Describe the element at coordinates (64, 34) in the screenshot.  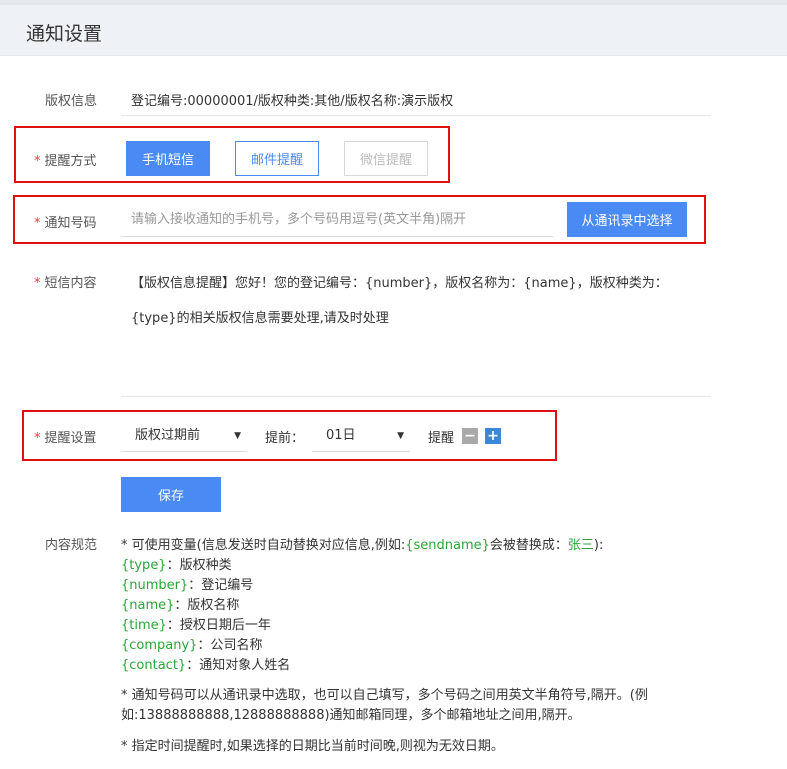
I see `page-title: 通知设置` at that location.